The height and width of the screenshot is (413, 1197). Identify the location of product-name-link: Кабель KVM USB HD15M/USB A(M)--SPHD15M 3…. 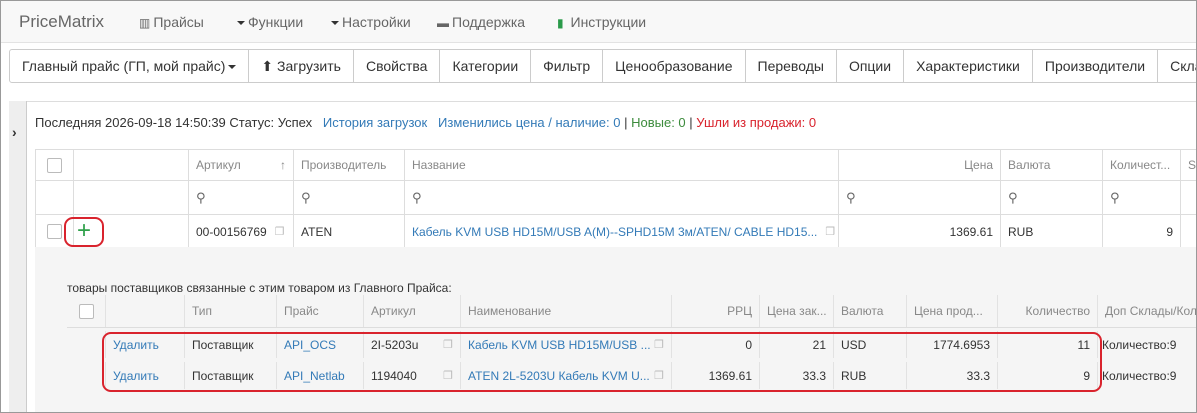
(614, 232).